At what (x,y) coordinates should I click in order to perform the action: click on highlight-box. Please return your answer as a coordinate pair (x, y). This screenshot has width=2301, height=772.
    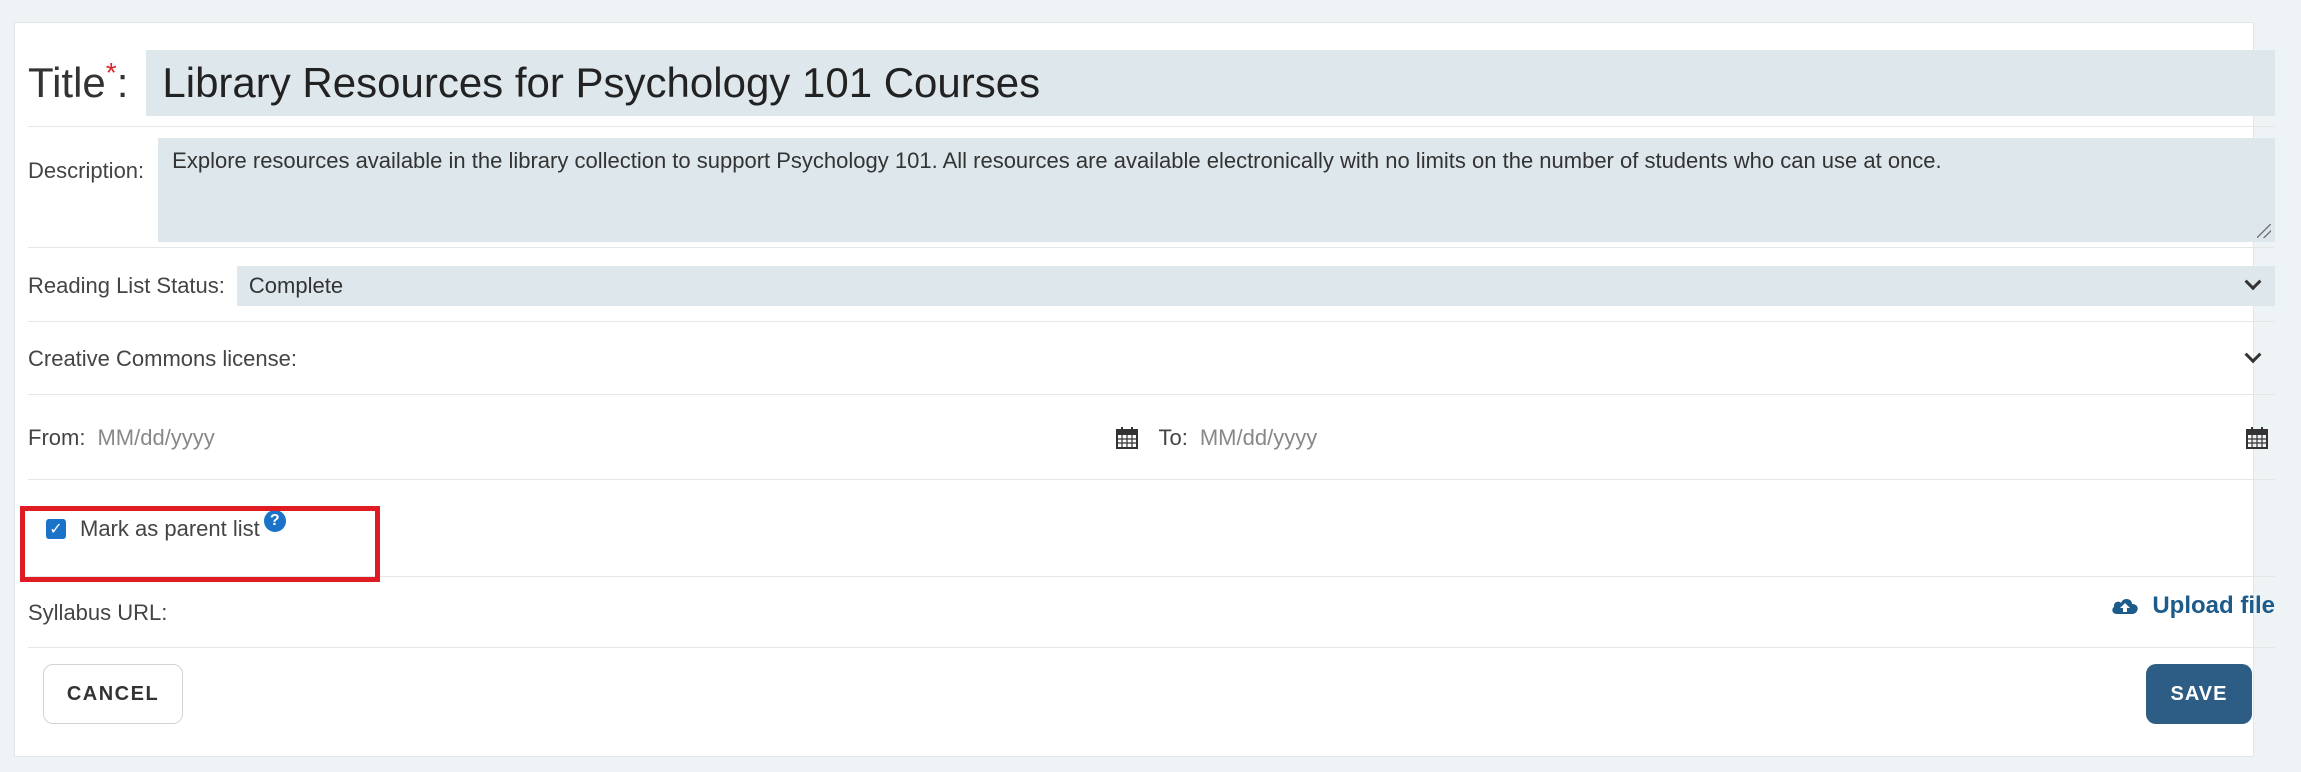
    Looking at the image, I should click on (200, 544).